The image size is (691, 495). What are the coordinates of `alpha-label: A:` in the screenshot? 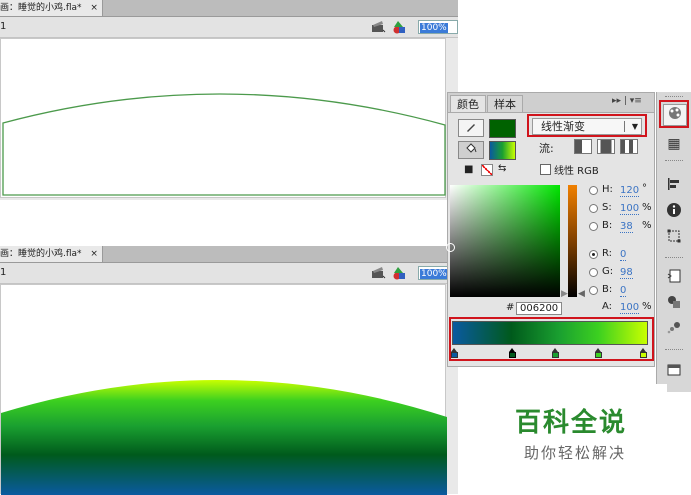 It's located at (607, 306).